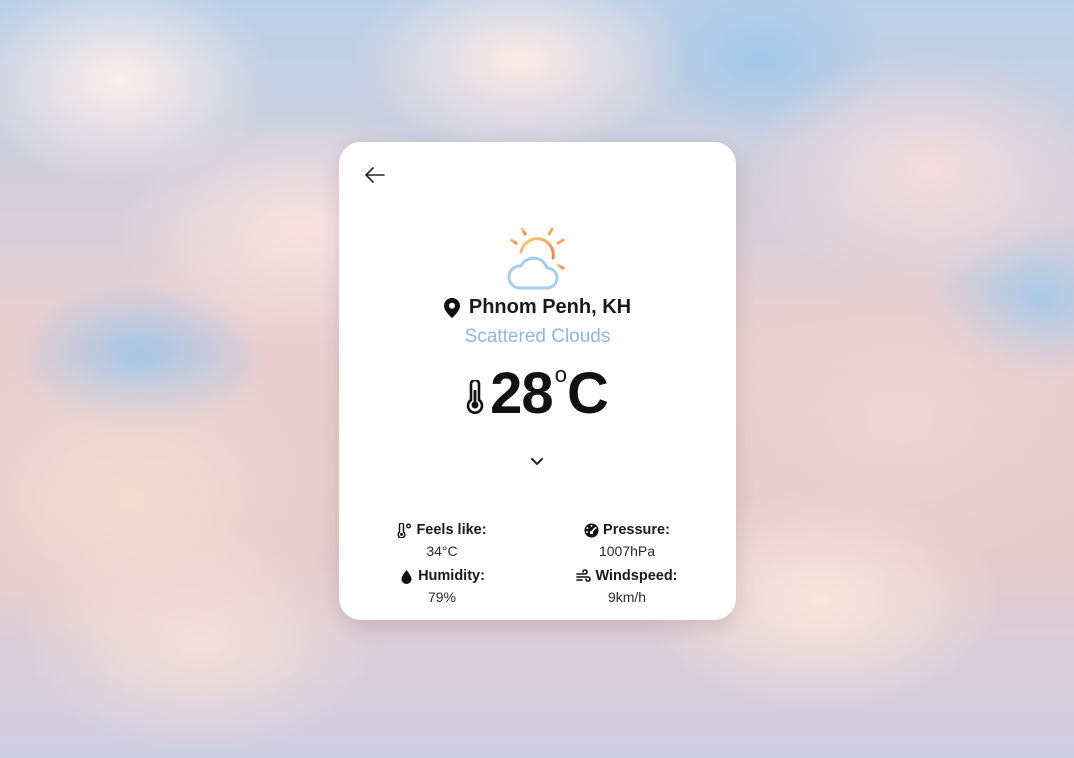  Describe the element at coordinates (584, 576) in the screenshot. I see `wind-icon` at that location.